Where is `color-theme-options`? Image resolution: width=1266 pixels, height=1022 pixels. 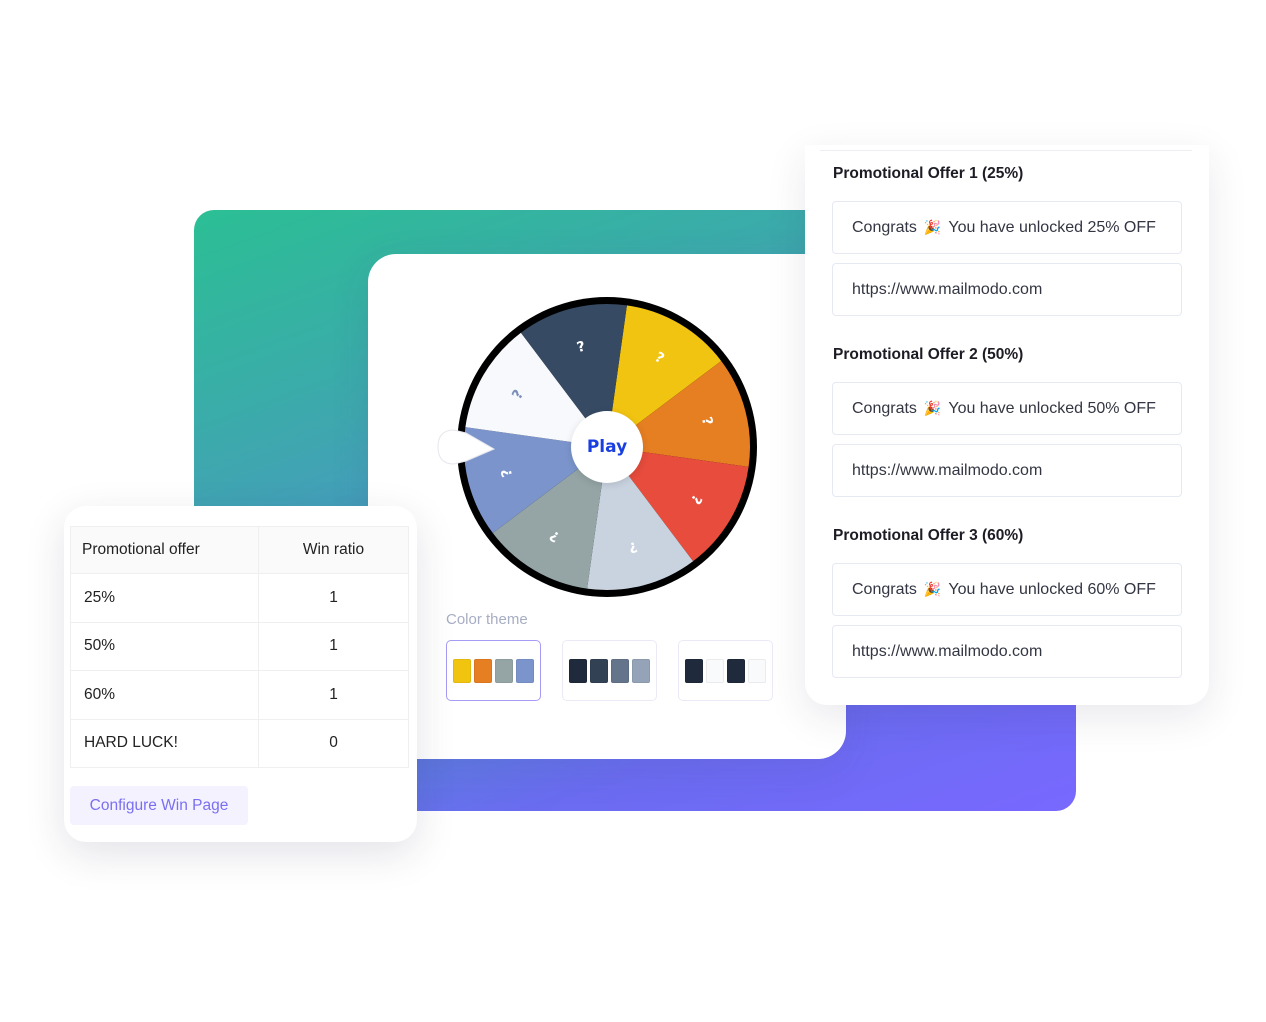 color-theme-options is located at coordinates (609, 670).